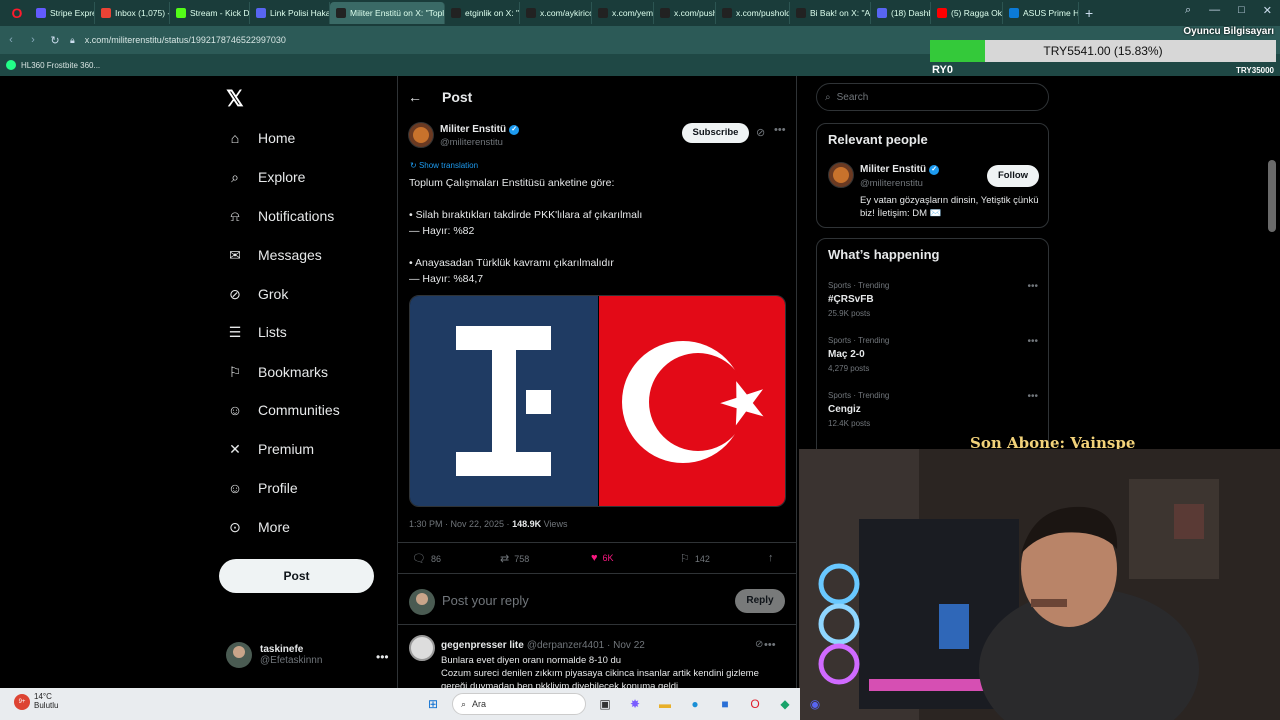 This screenshot has width=1280, height=720. I want to click on reply-action: 🗨︎ 86, so click(426, 558).